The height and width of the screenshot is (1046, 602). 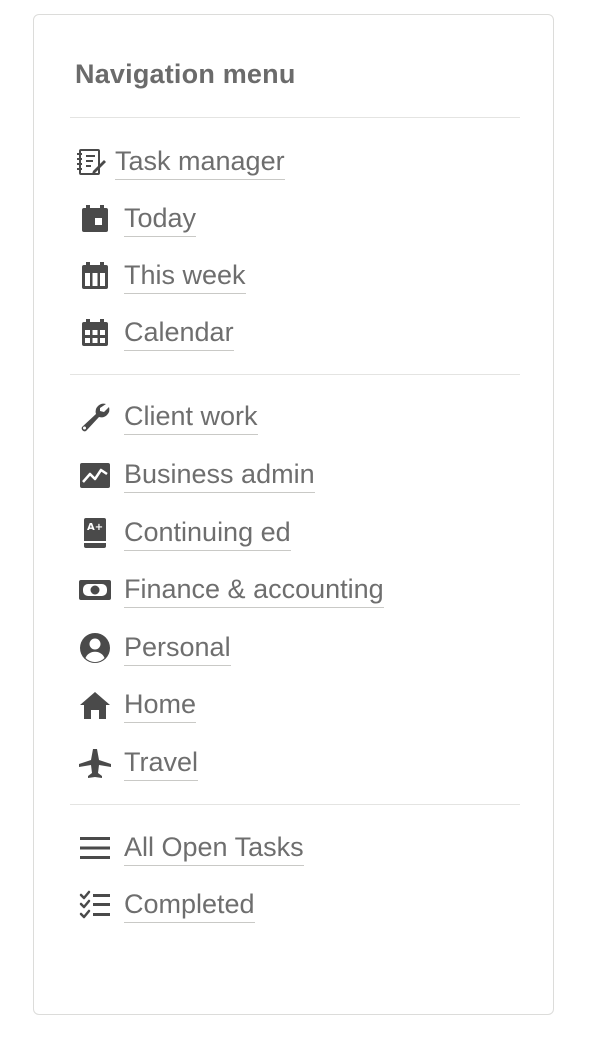 I want to click on nav-item-task-manager: Task manager, so click(x=179, y=162).